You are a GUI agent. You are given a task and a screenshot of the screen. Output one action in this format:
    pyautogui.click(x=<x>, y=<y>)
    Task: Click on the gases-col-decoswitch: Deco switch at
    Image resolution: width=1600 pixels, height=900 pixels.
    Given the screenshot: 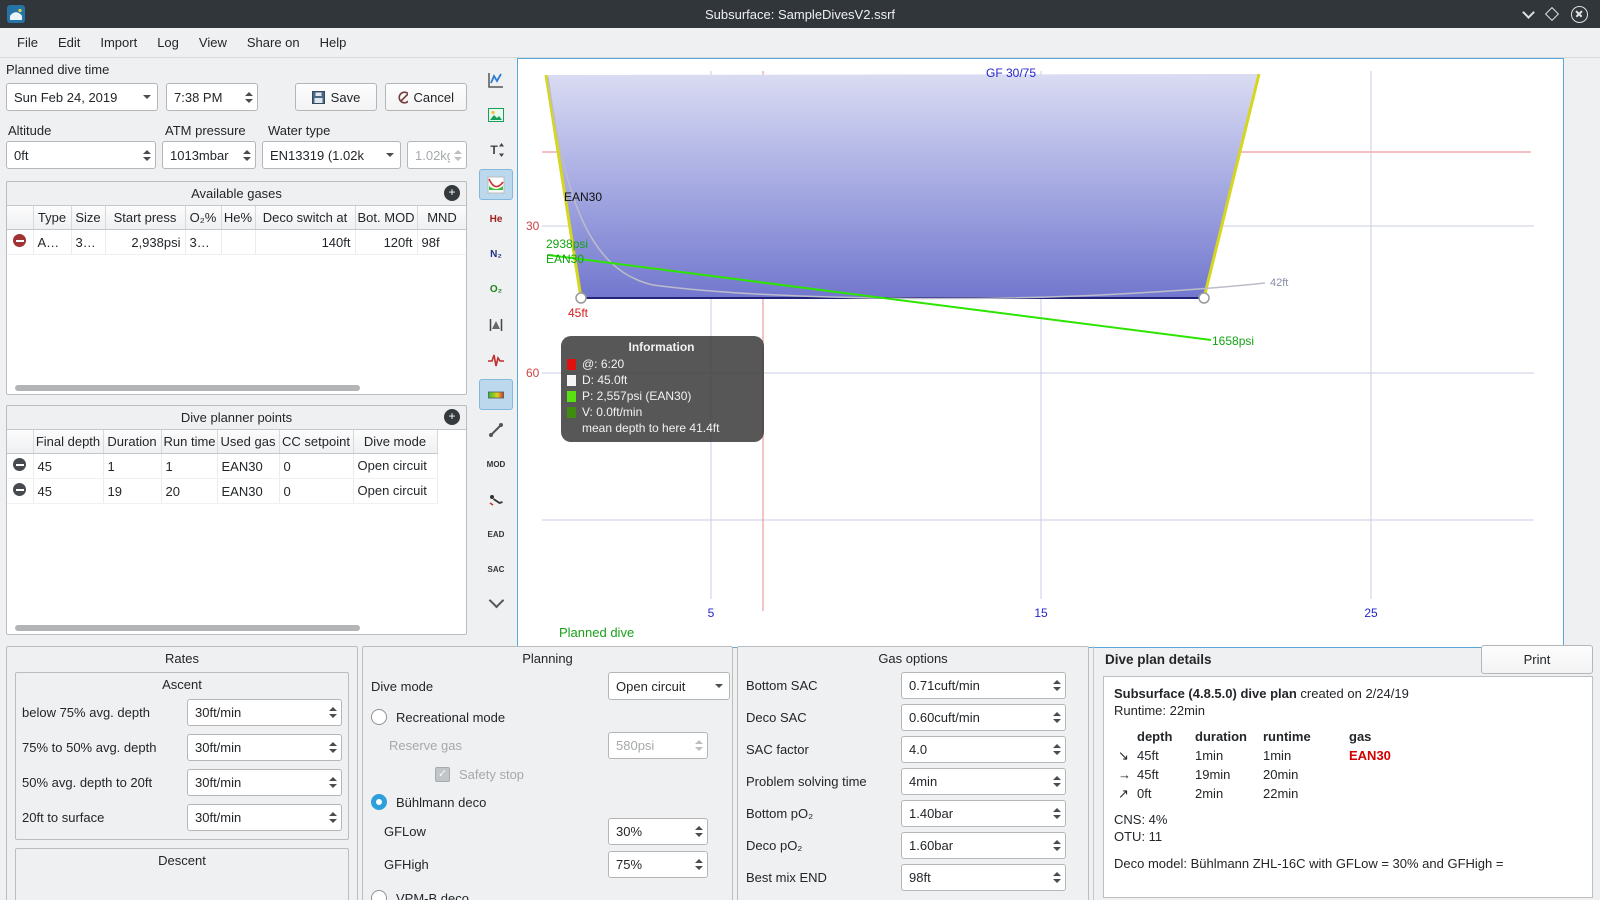 What is the action you would take?
    pyautogui.click(x=305, y=218)
    